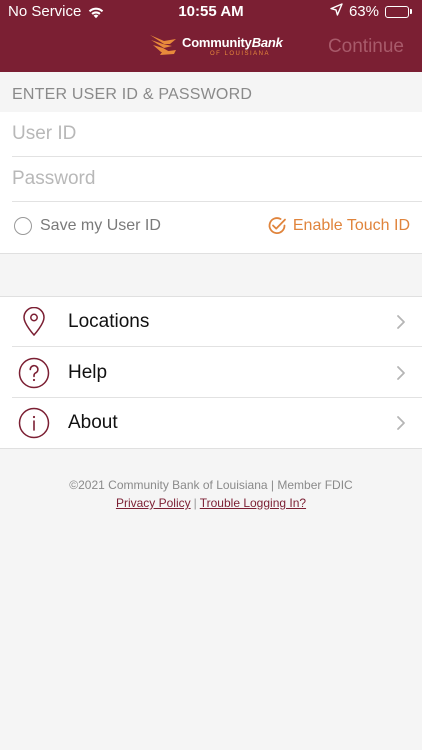 The image size is (422, 750). Describe the element at coordinates (363, 11) in the screenshot. I see `battery-percent: 63%` at that location.